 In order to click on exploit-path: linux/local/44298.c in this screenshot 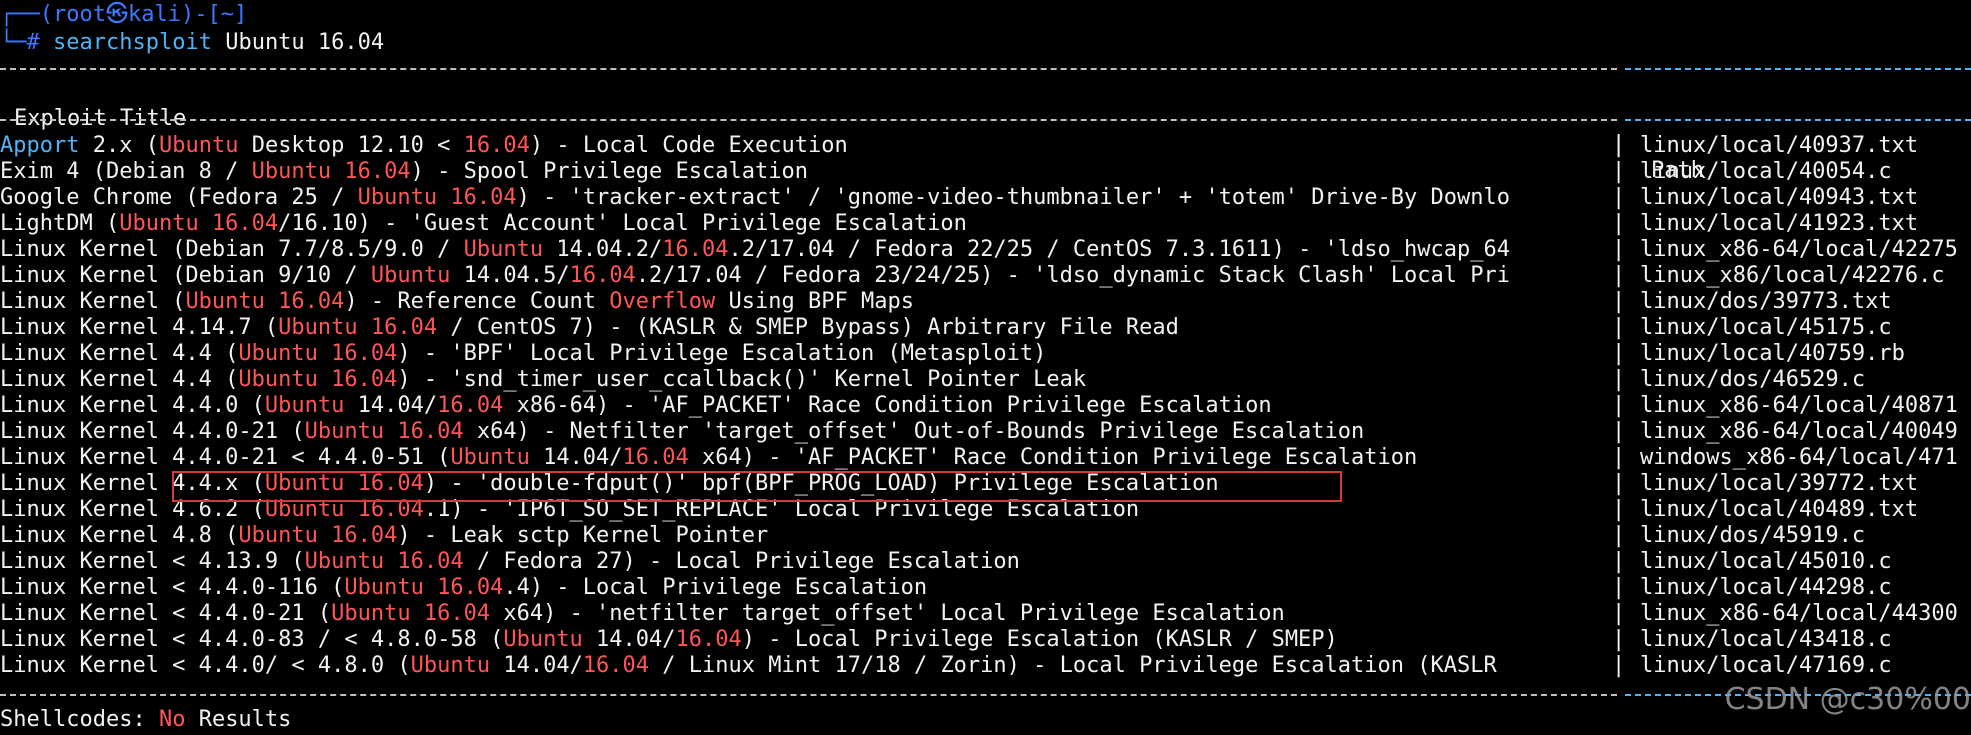, I will do `click(1766, 587)`.